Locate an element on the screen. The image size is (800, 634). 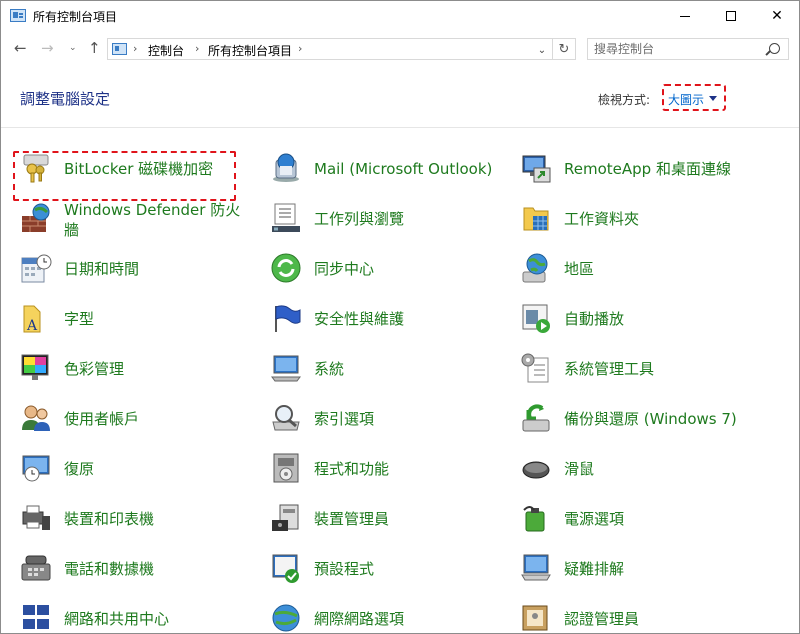
close-icon: ✕ is located at coordinates (777, 16).